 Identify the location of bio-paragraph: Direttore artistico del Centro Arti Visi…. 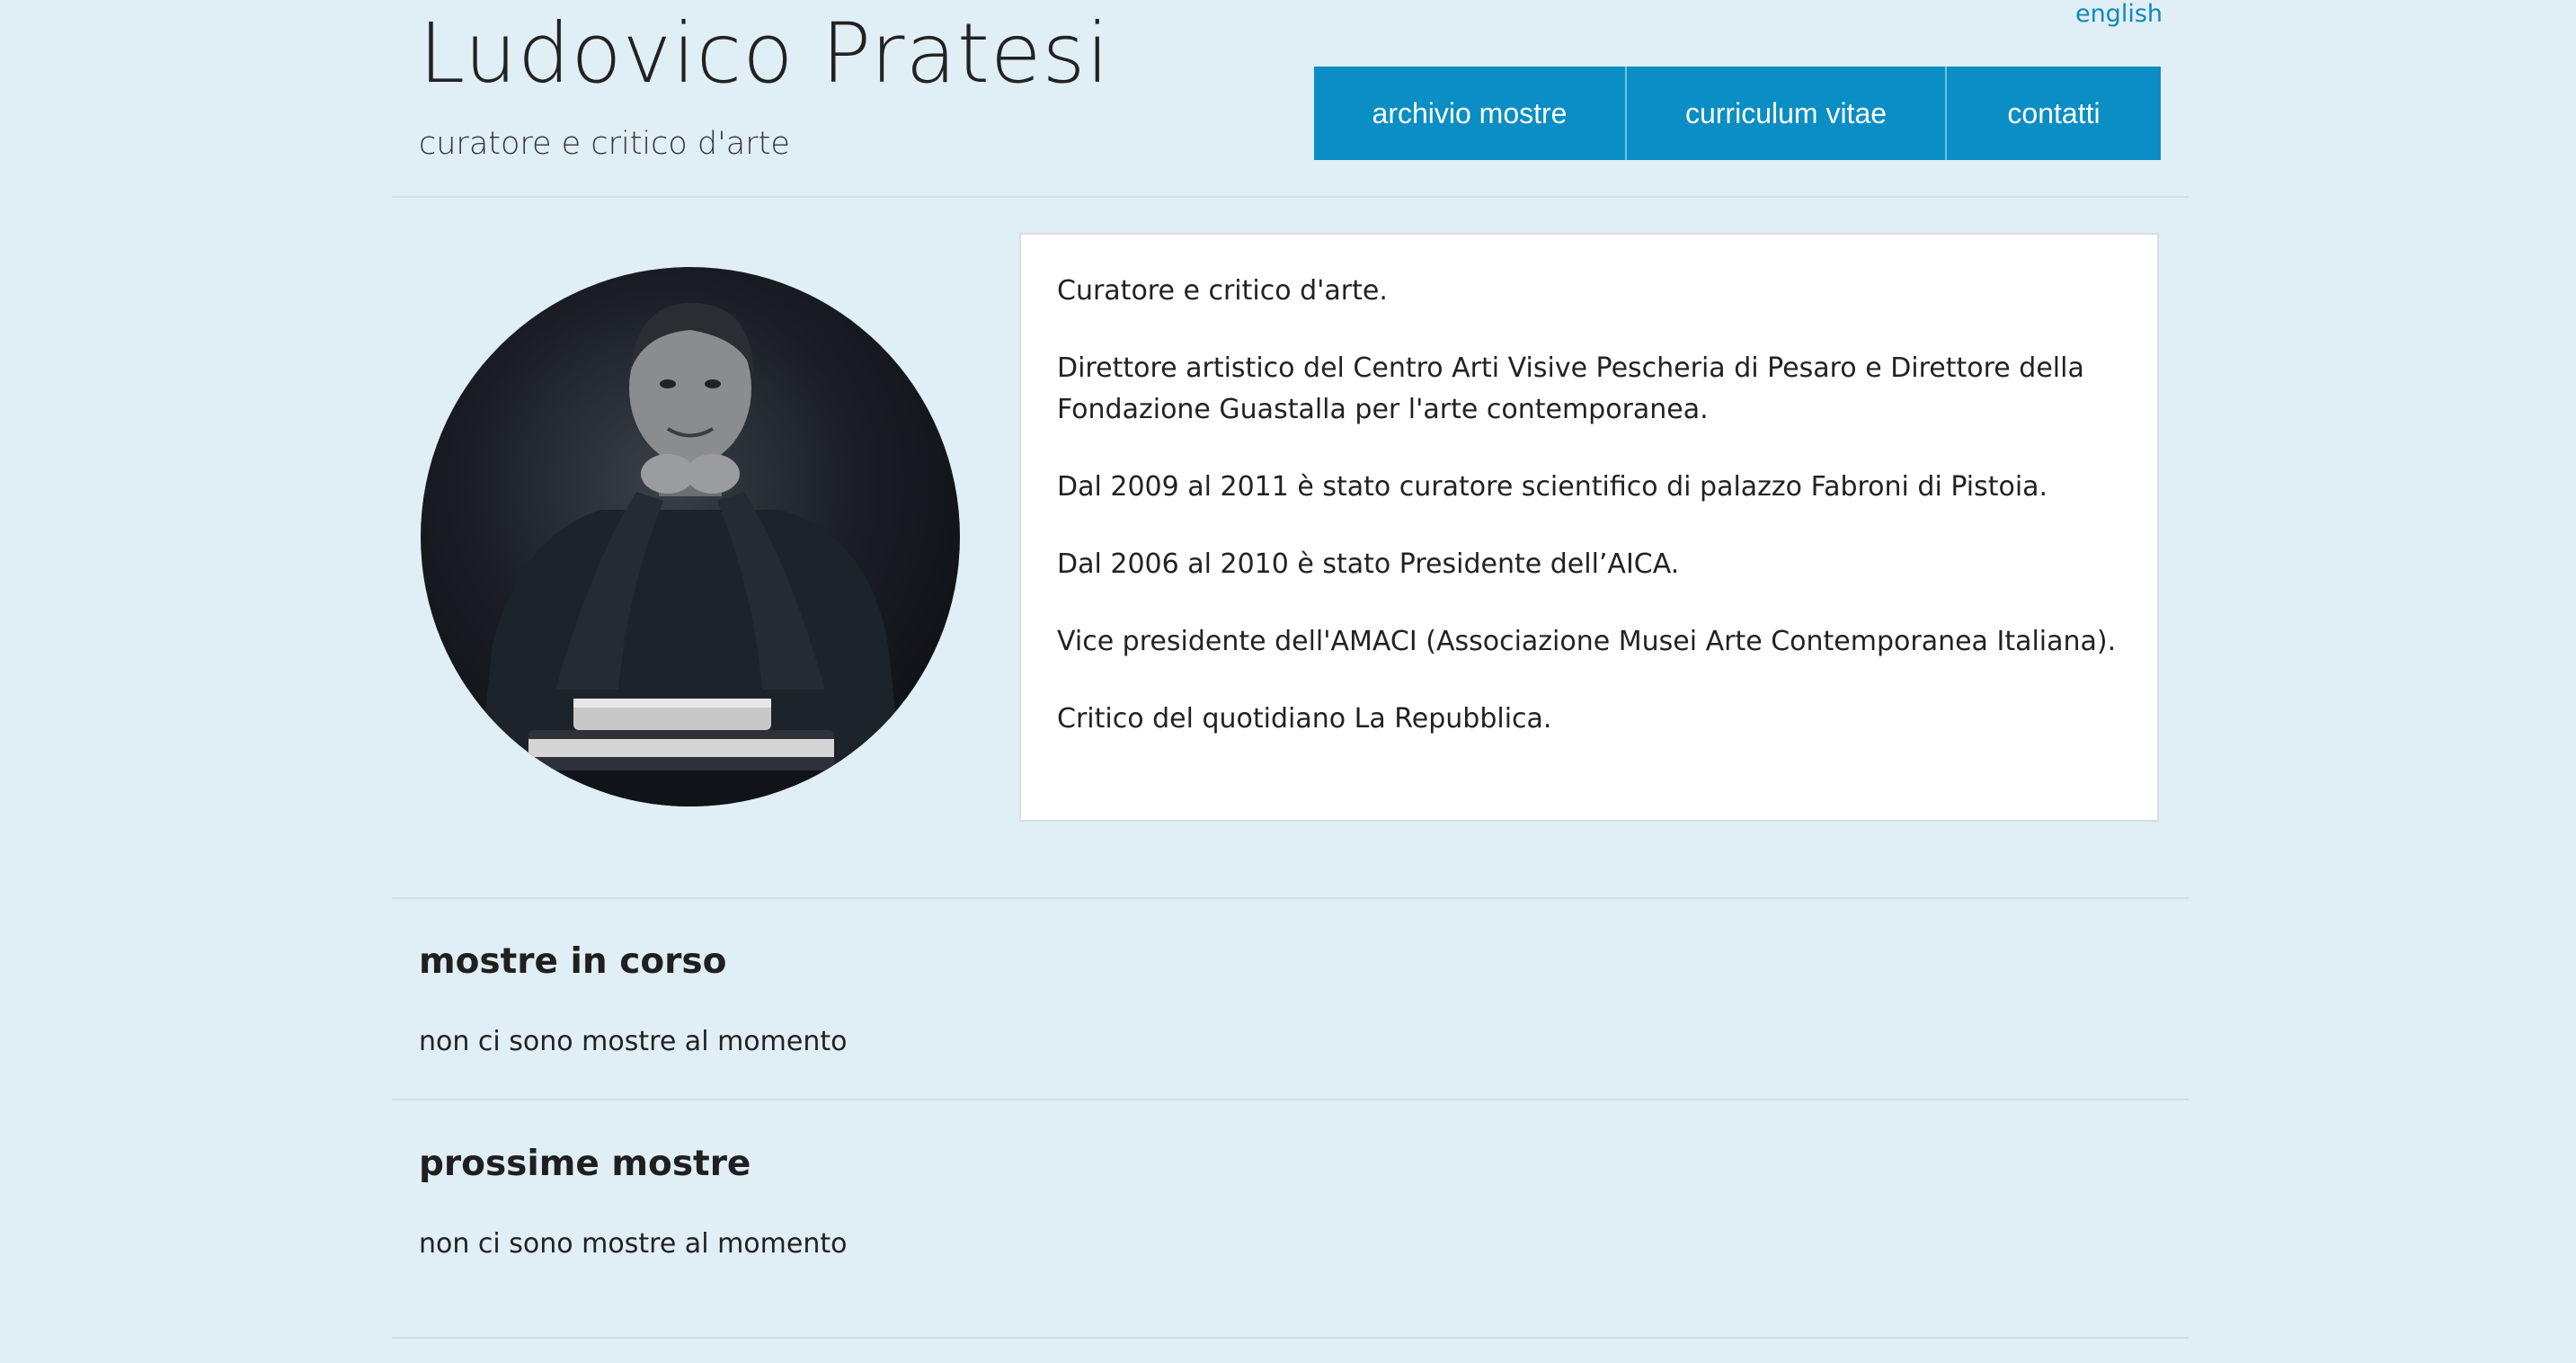
(1570, 388).